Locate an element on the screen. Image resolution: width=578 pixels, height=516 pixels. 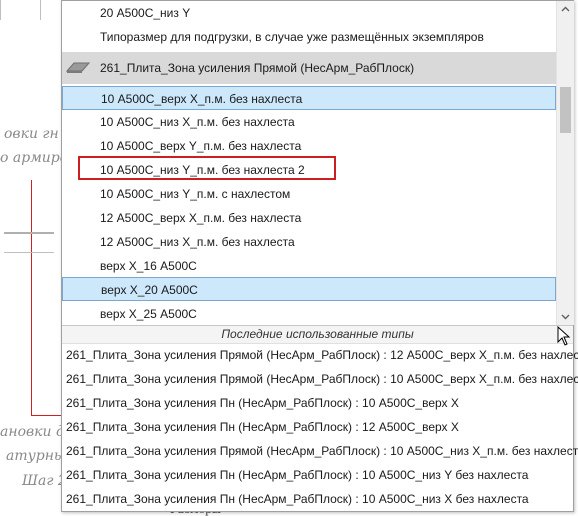
vertical-scrollbar is located at coordinates (565, 163).